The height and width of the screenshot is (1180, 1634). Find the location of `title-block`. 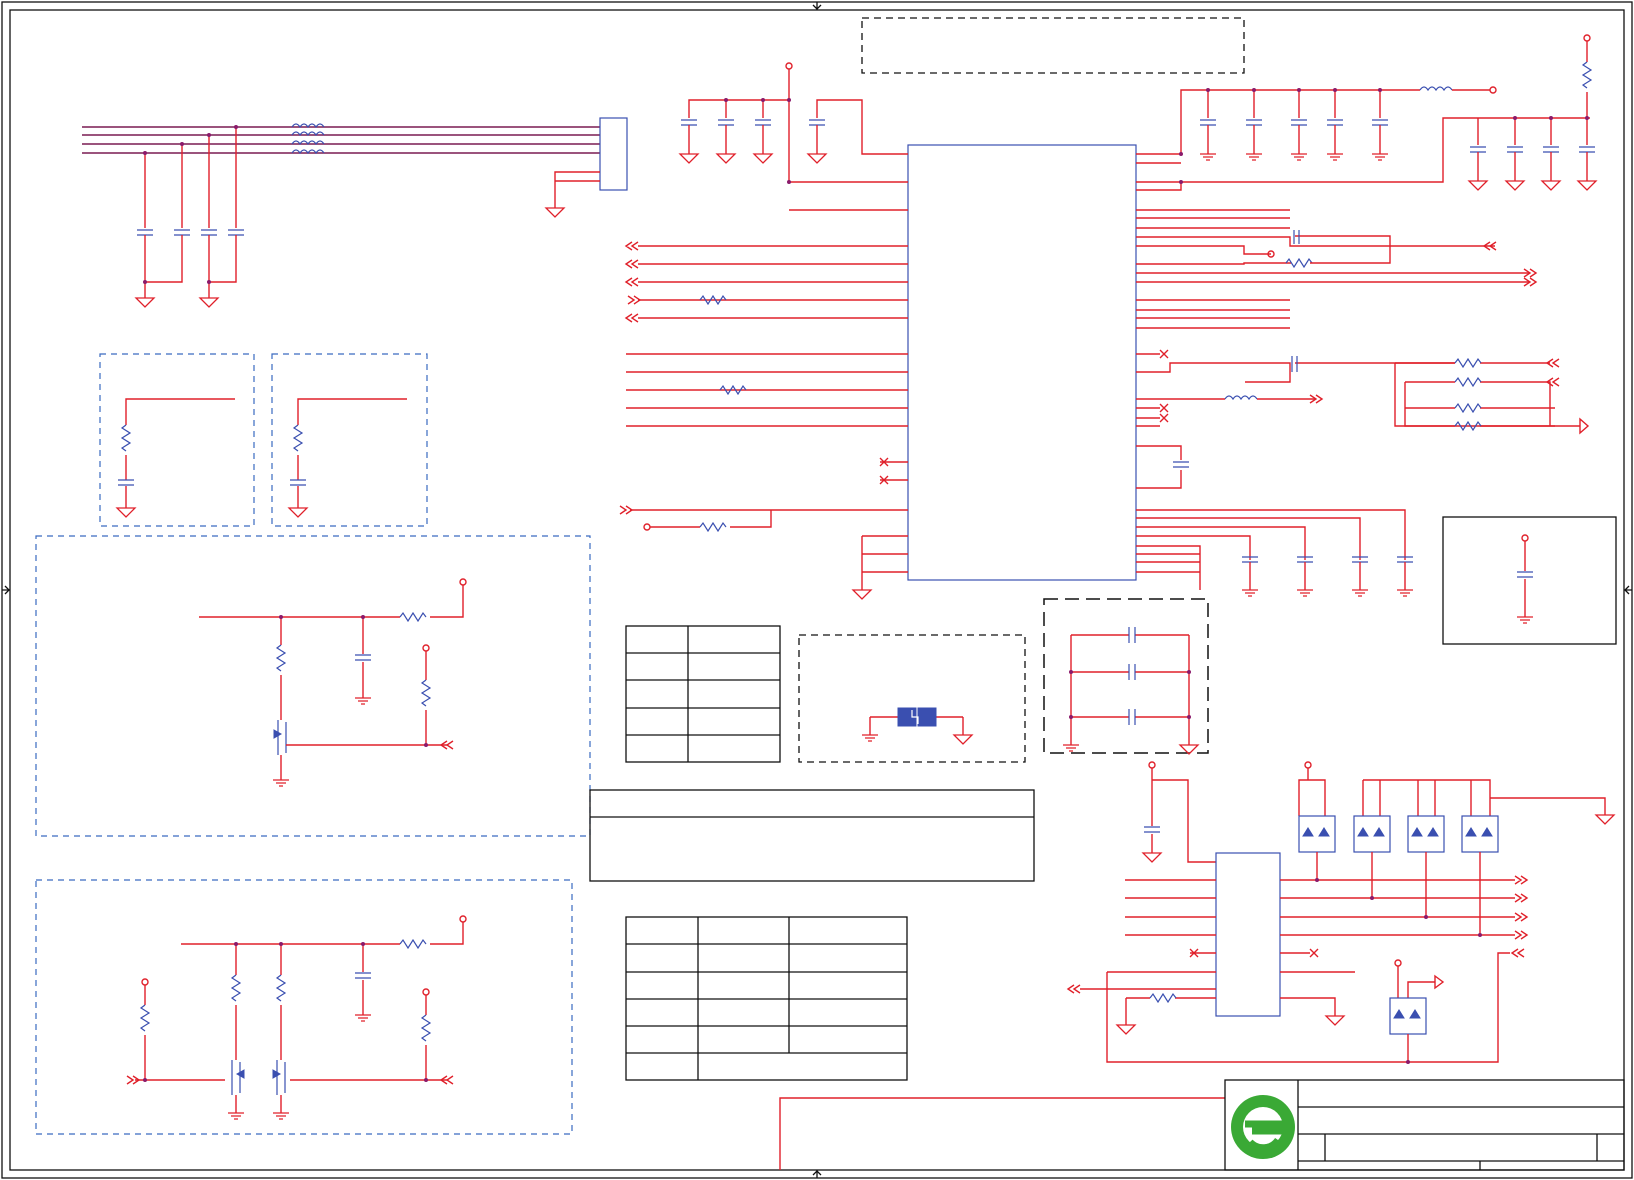

title-block is located at coordinates (1424, 1125).